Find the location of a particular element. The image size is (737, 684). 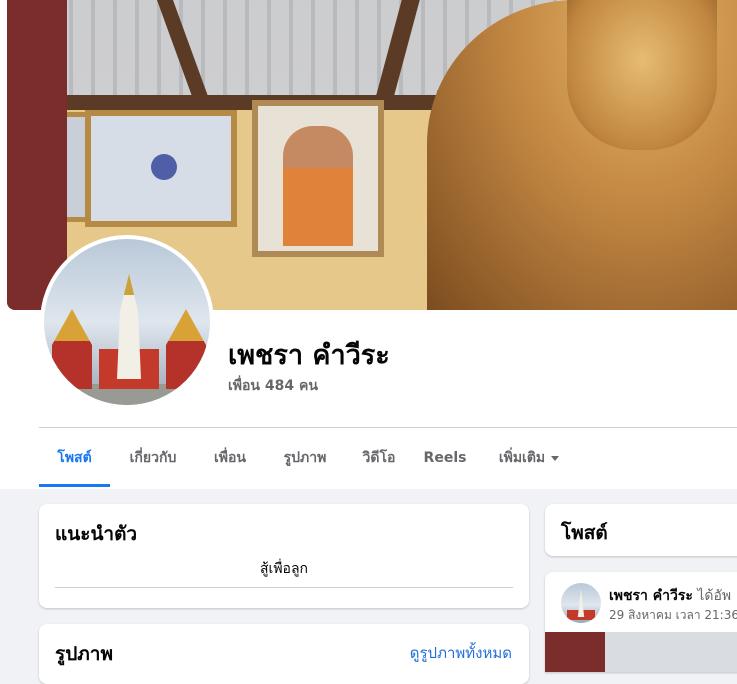

intro-card: แนะนำตัว สู้เพื่อลูก is located at coordinates (284, 556).